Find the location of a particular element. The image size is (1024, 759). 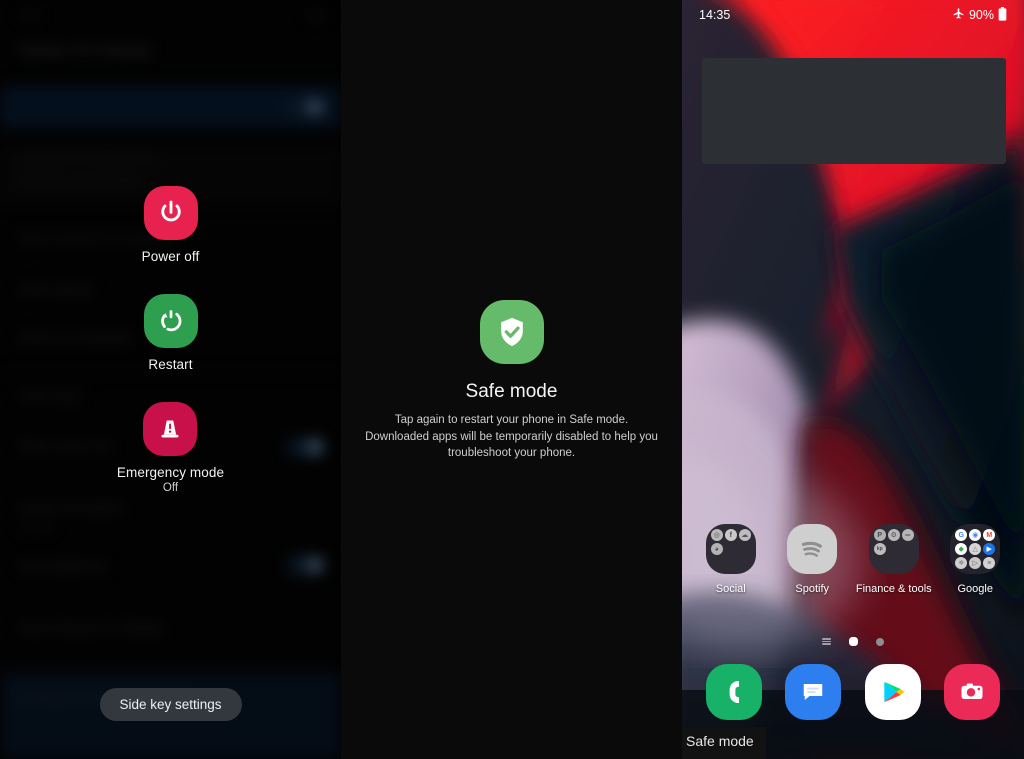

snapchat-icon: ☁ is located at coordinates (744, 535).